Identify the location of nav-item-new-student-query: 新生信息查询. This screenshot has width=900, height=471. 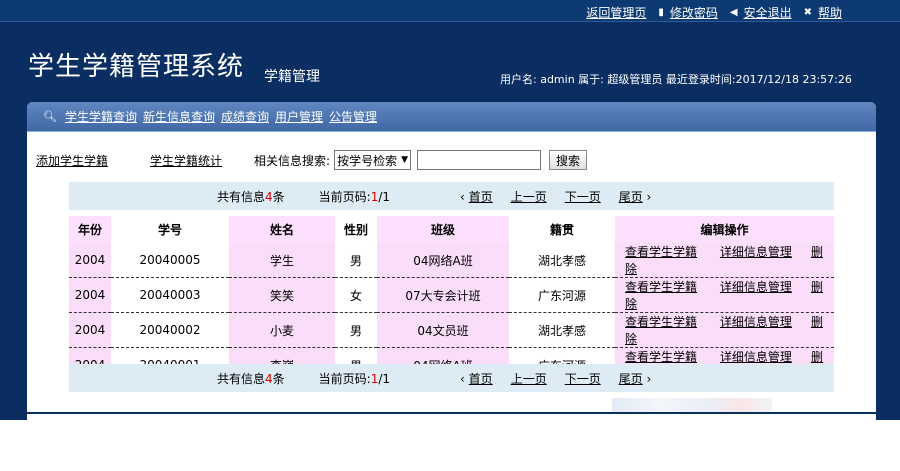
(179, 116).